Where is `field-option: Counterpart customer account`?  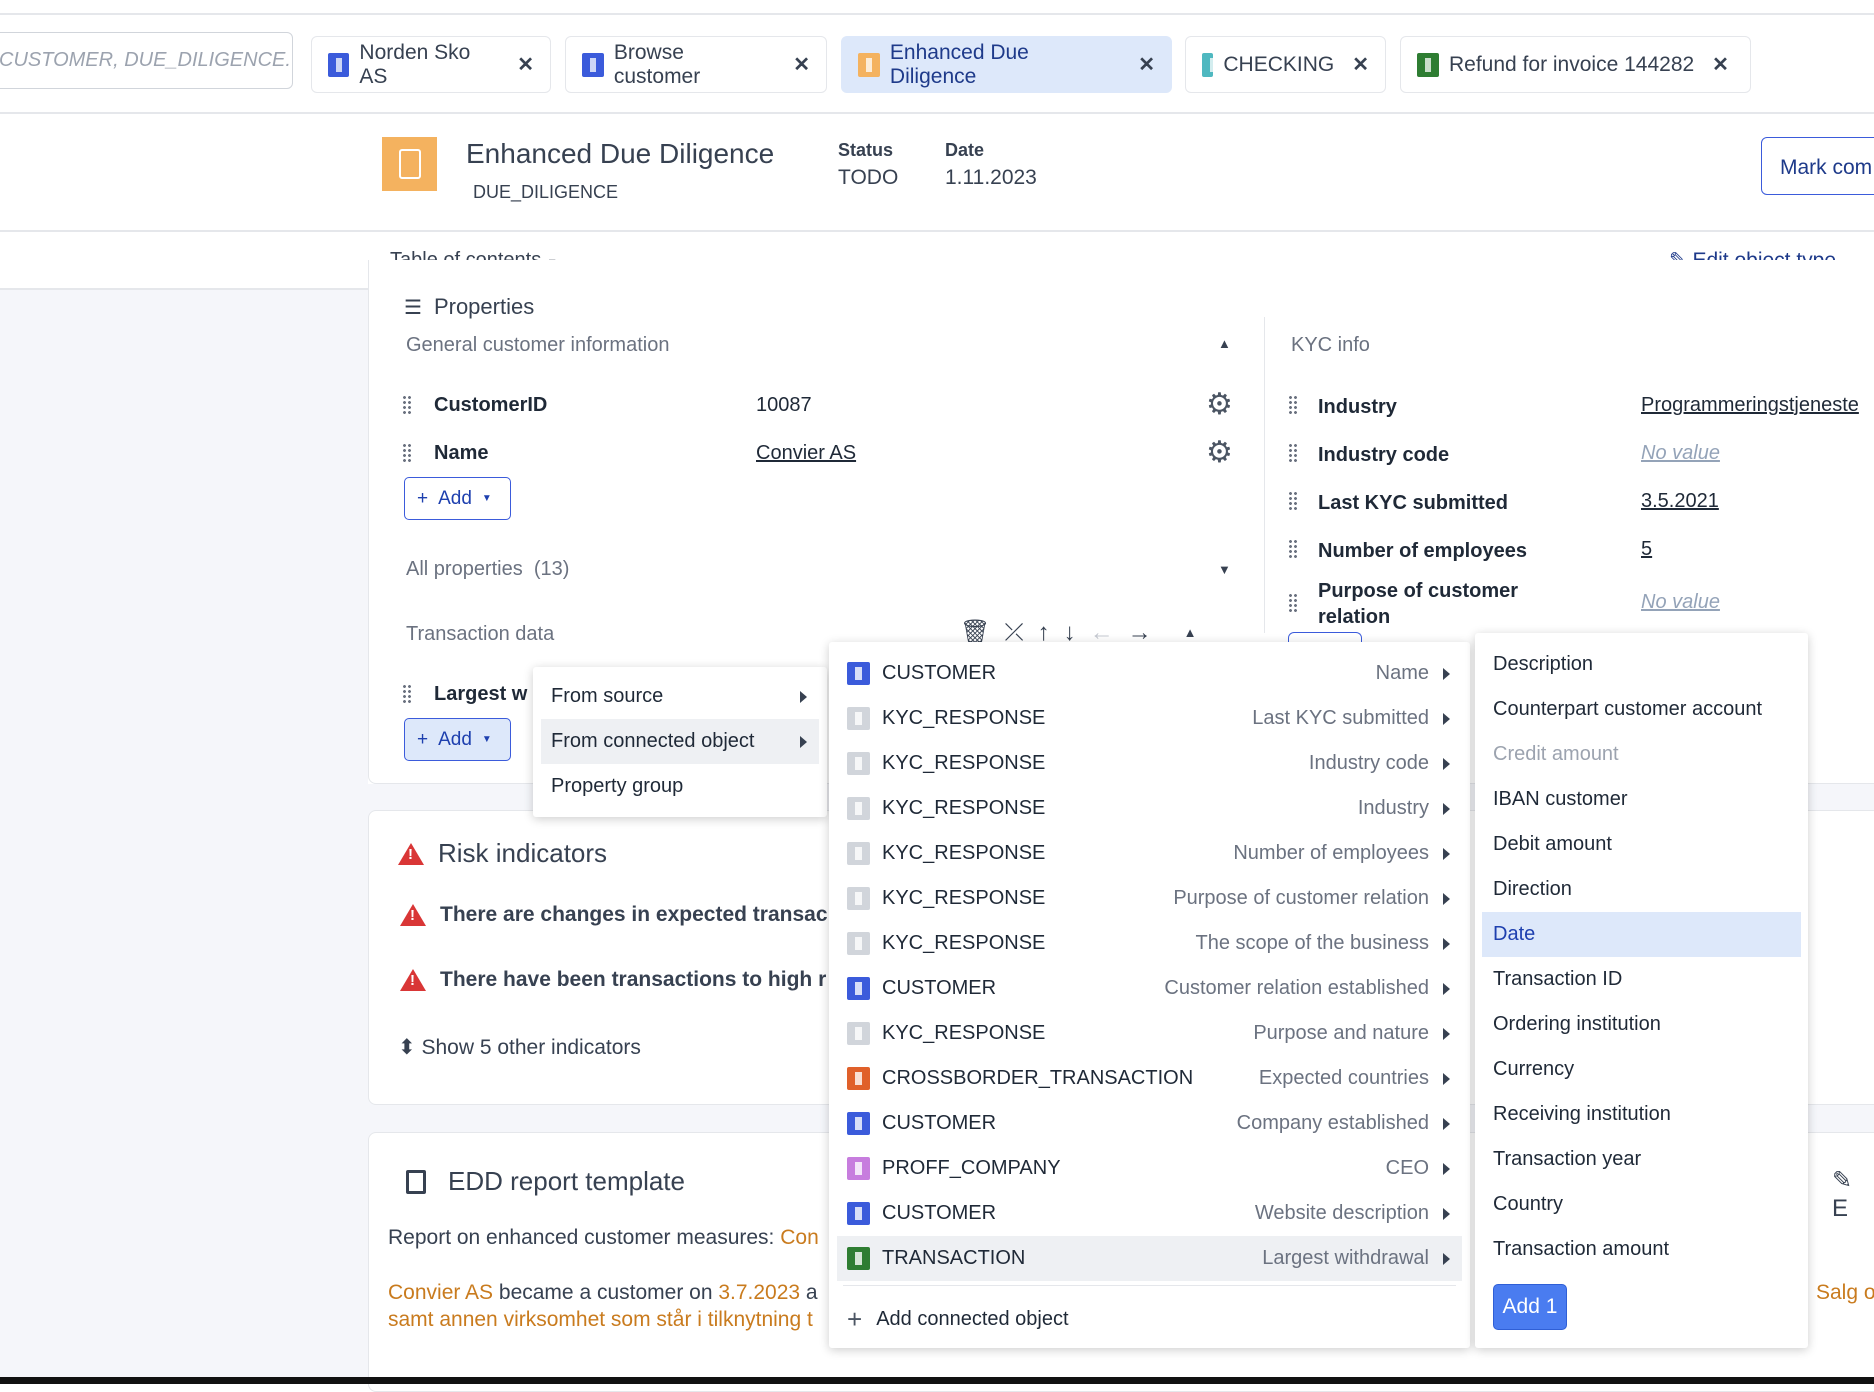
field-option: Counterpart customer account is located at coordinates (1641, 709).